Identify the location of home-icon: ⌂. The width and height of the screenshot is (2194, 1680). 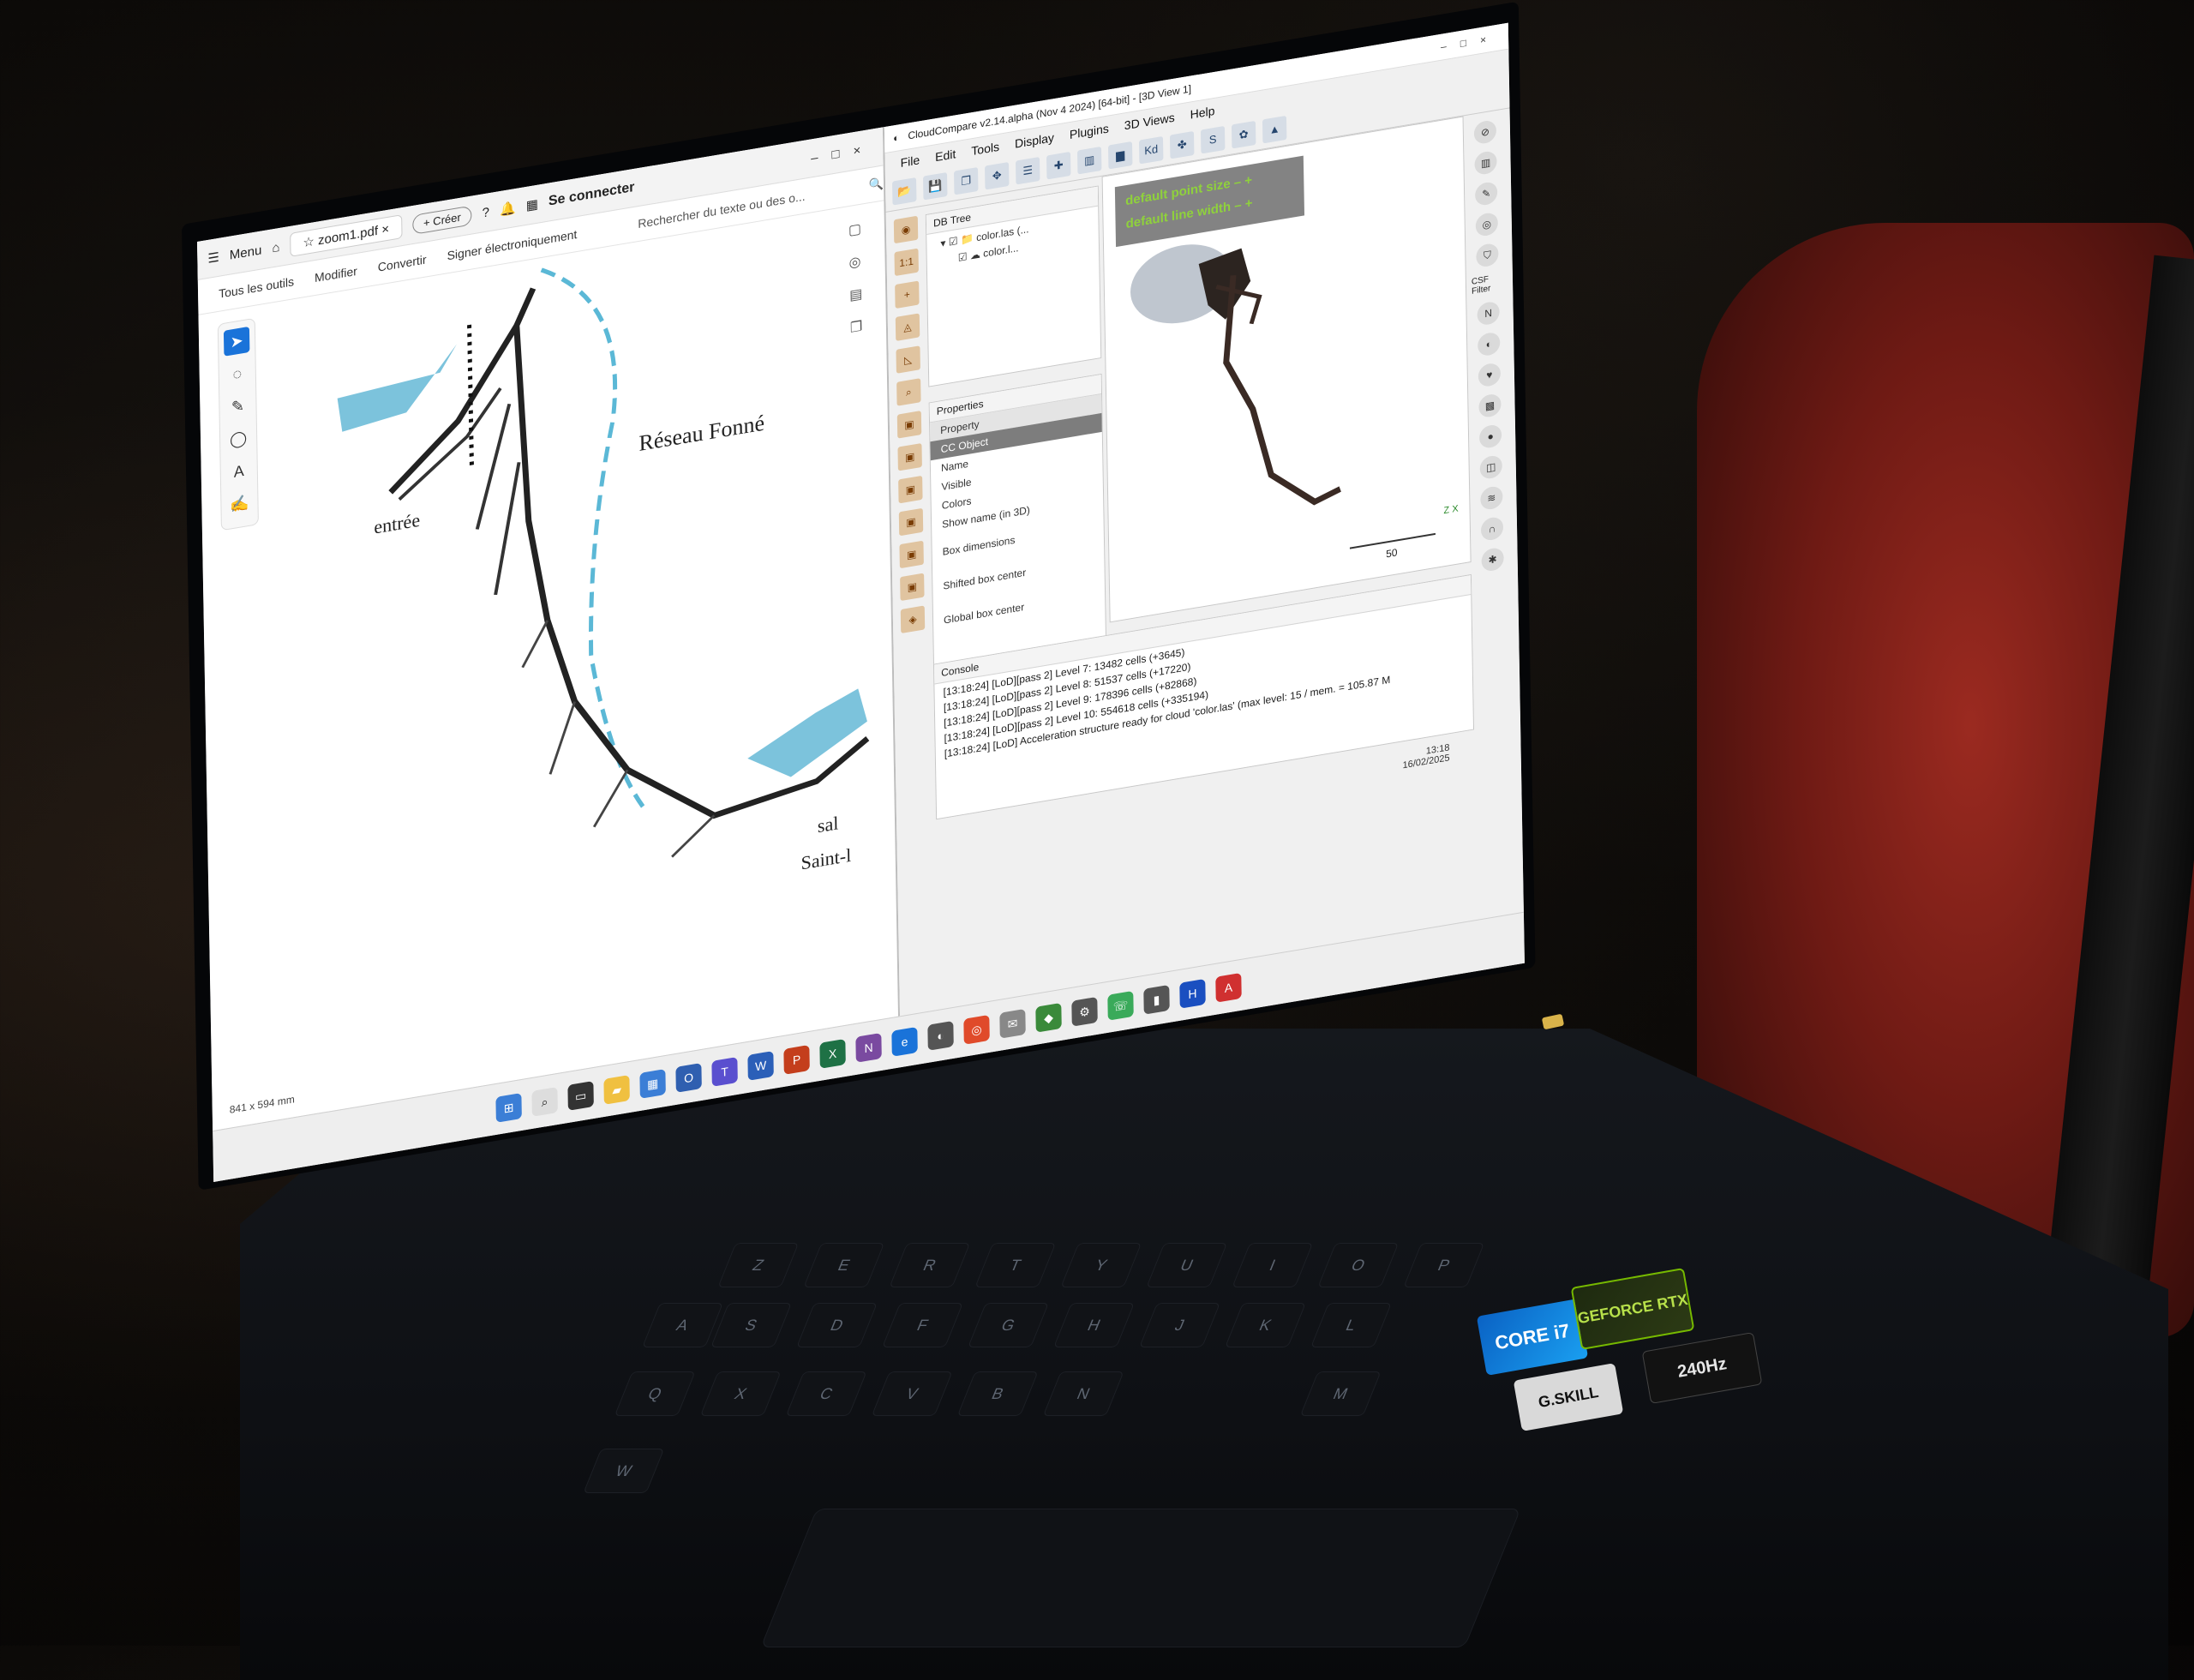
(275, 247).